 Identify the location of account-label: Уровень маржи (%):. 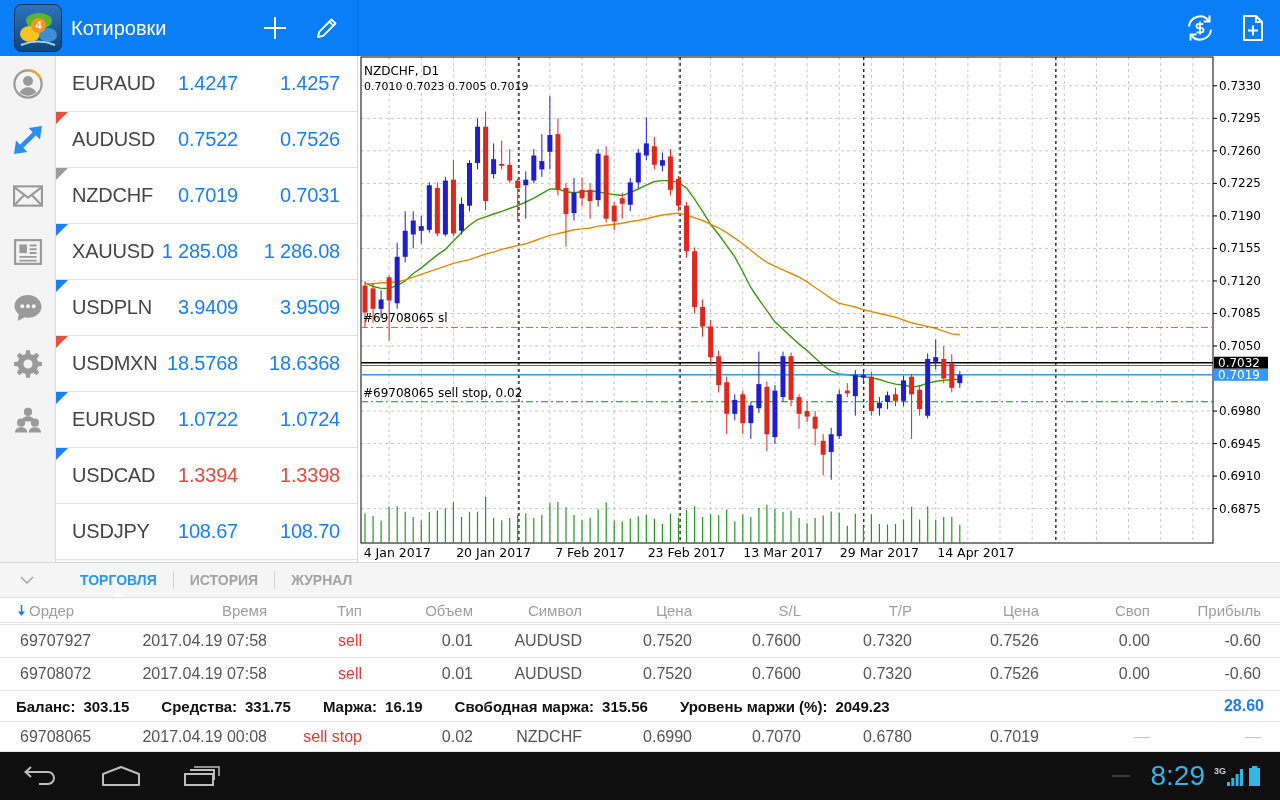
(753, 706).